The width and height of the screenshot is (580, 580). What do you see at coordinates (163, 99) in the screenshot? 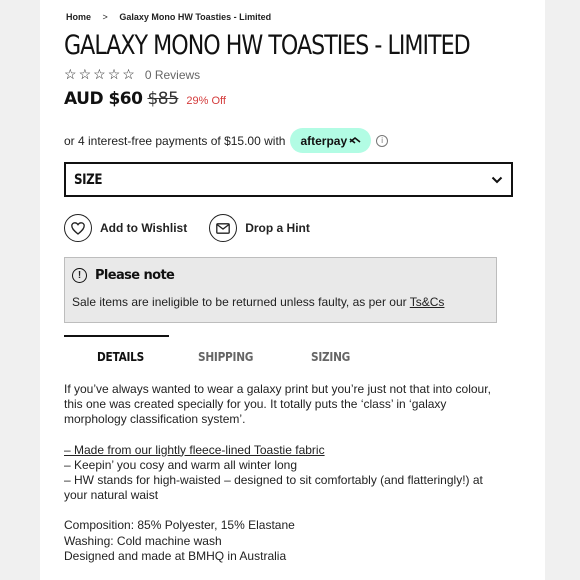
I see `original-price: $85` at bounding box center [163, 99].